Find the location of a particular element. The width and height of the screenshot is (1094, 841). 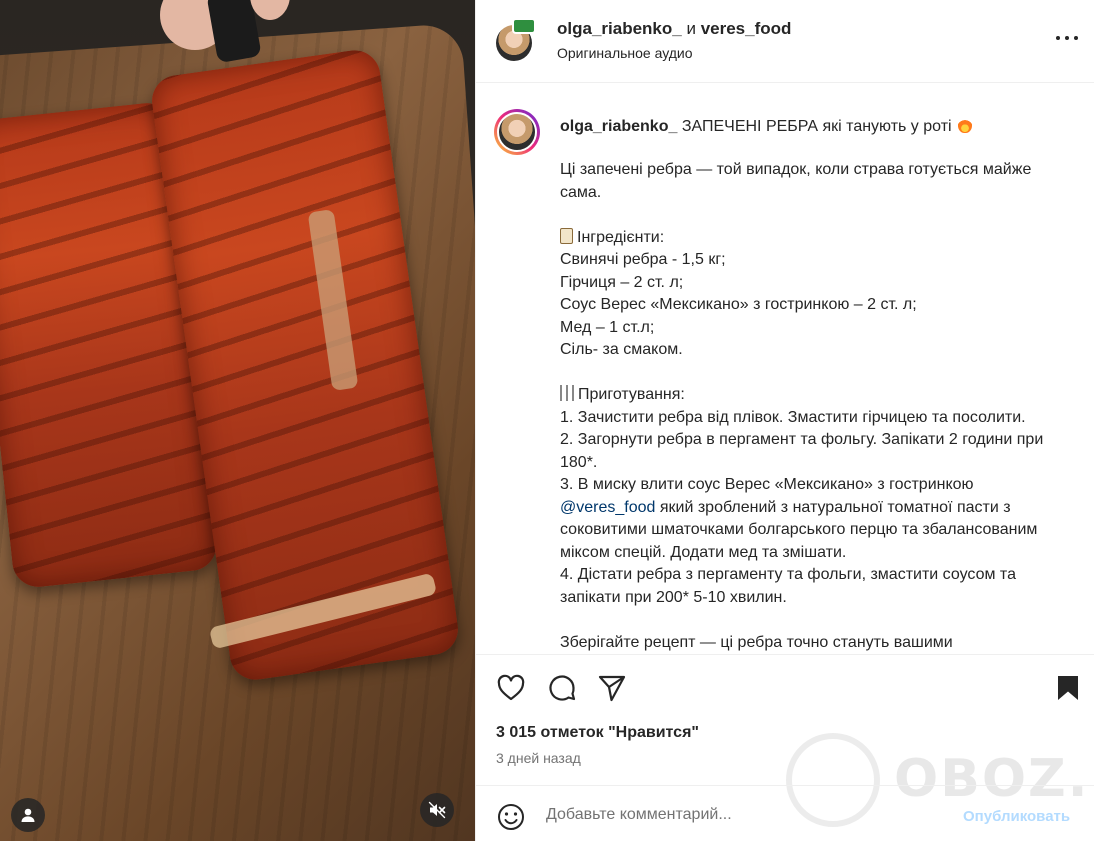

emoji-icon is located at coordinates (511, 817).